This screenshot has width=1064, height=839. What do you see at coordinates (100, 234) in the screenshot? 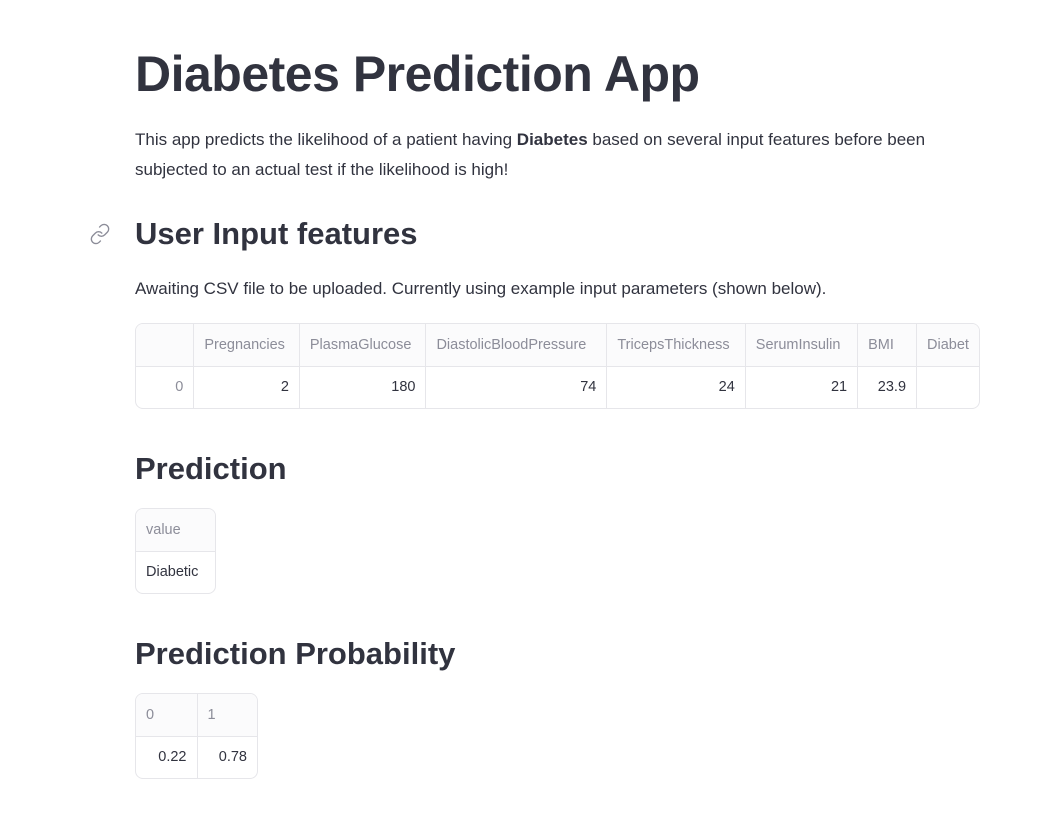
I see `link-icon` at bounding box center [100, 234].